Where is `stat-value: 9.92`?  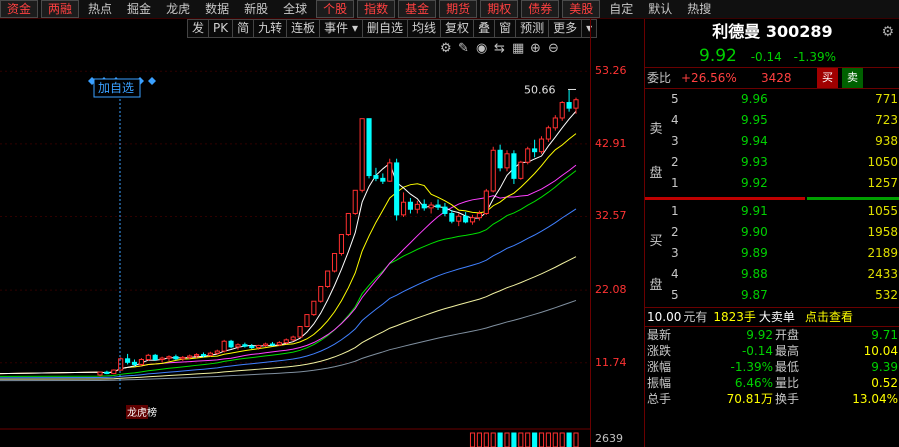
stat-value: 9.92 is located at coordinates (759, 335).